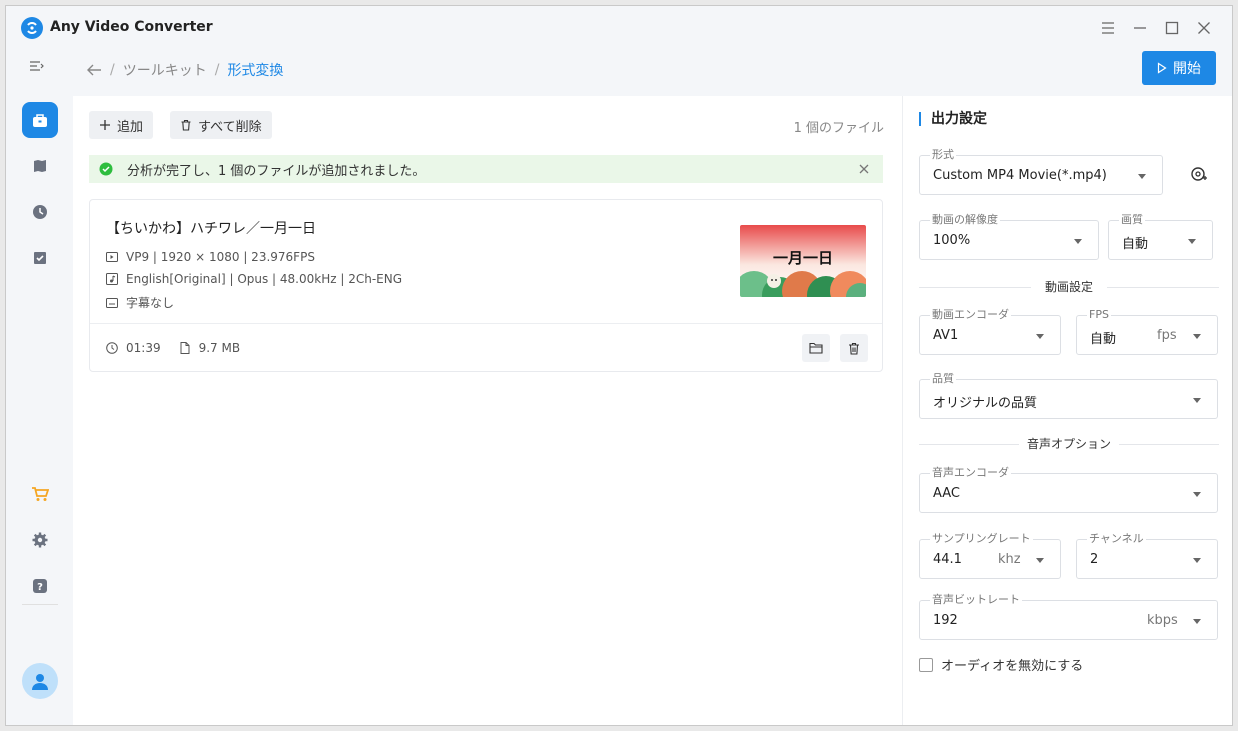  I want to click on video-encoder-value: AV1, so click(946, 335).